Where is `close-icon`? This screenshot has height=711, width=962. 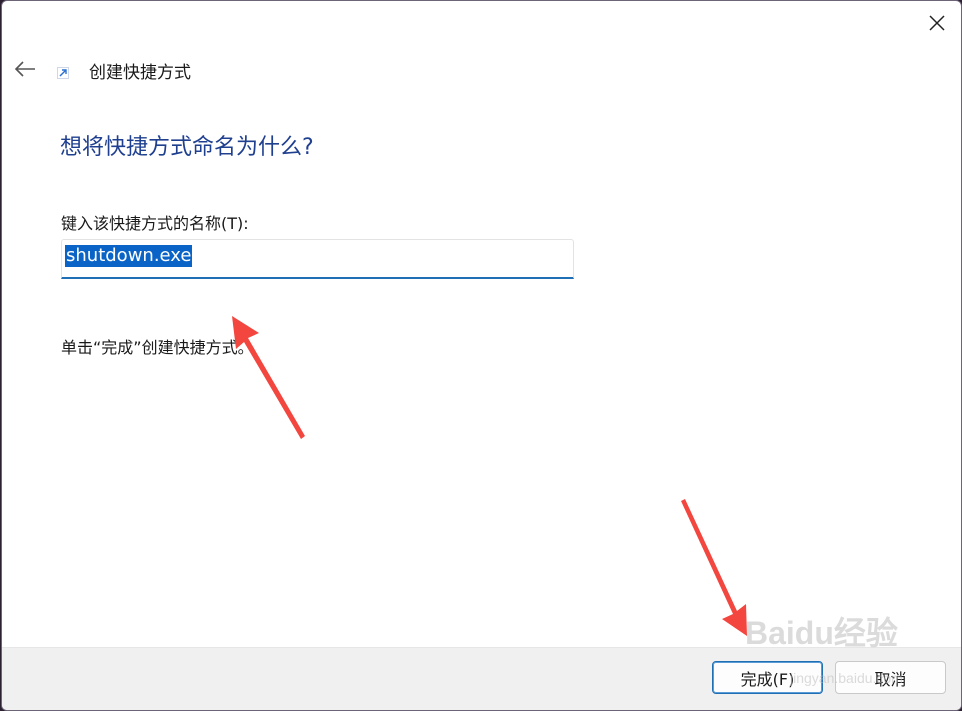 close-icon is located at coordinates (937, 23).